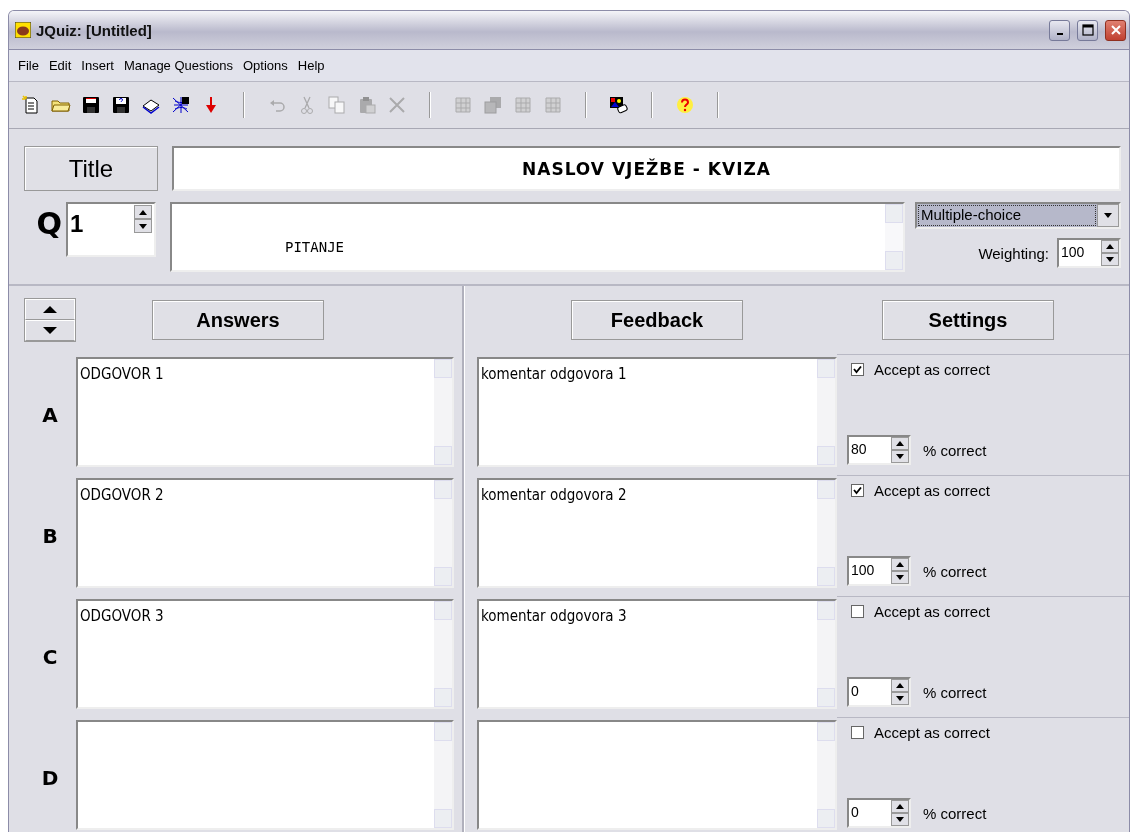 The image size is (1132, 832). Describe the element at coordinates (1059, 34) in the screenshot. I see `minimize-icon` at that location.